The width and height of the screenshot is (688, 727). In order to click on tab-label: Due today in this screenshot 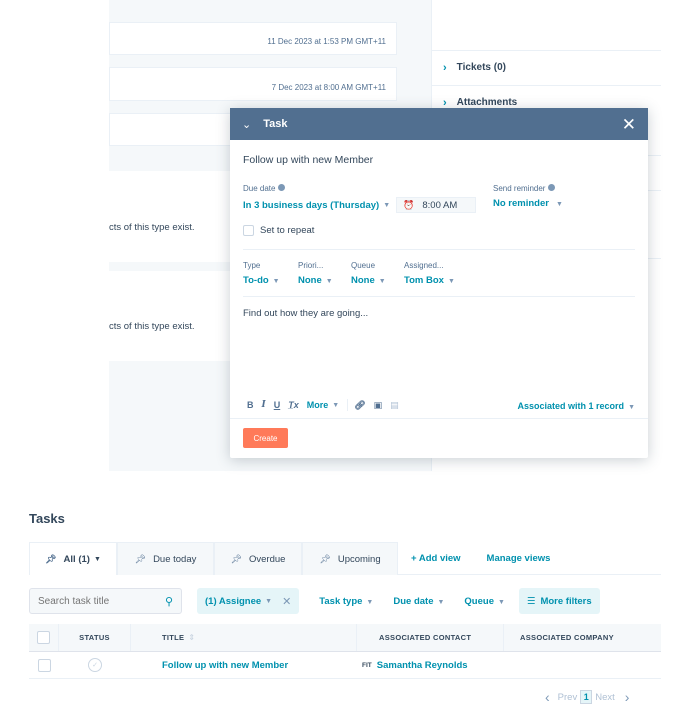, I will do `click(175, 559)`.